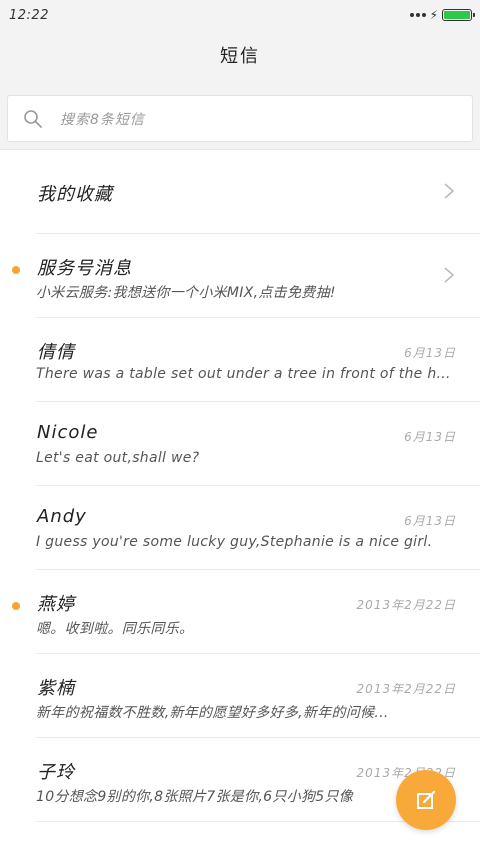  Describe the element at coordinates (56, 772) in the screenshot. I see `conversation-name: 子玲` at that location.